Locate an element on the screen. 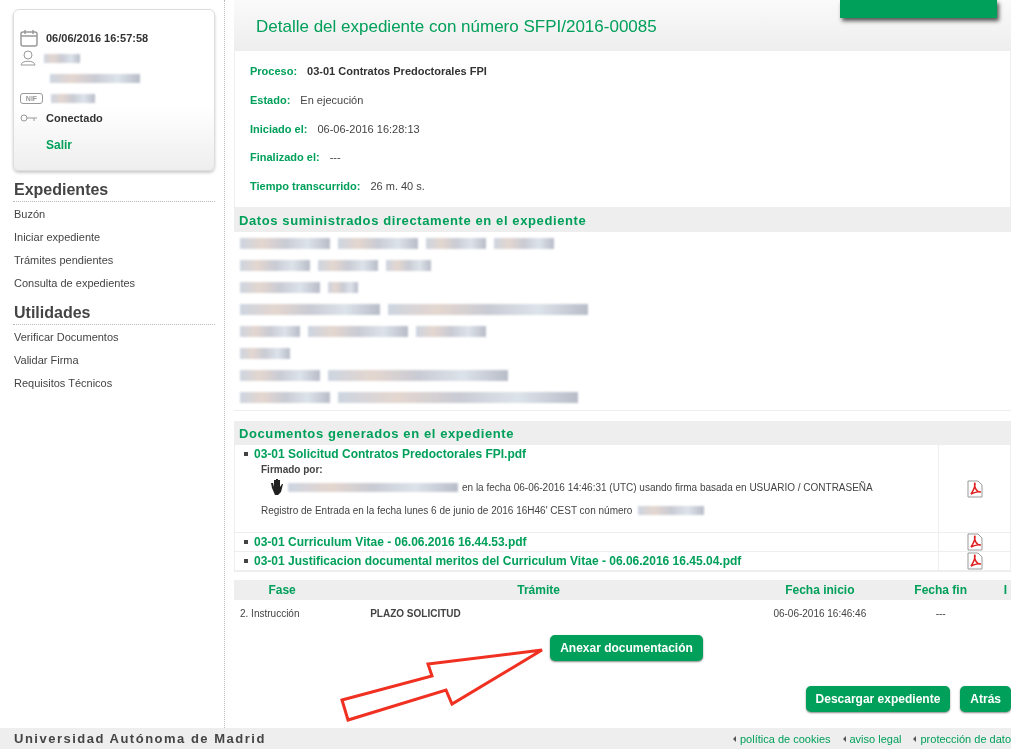 The width and height of the screenshot is (1011, 749). signature-text: en la fecha 06-06-2016 14:46:31 (UTC) usando firma basada en USUARIO / CONTRASEÑA is located at coordinates (667, 487).